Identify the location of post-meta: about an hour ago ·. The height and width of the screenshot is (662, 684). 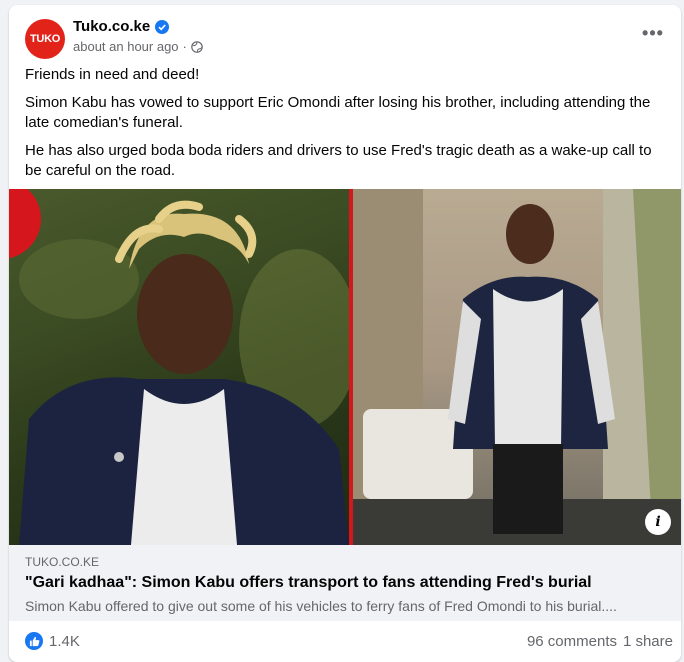
(138, 46).